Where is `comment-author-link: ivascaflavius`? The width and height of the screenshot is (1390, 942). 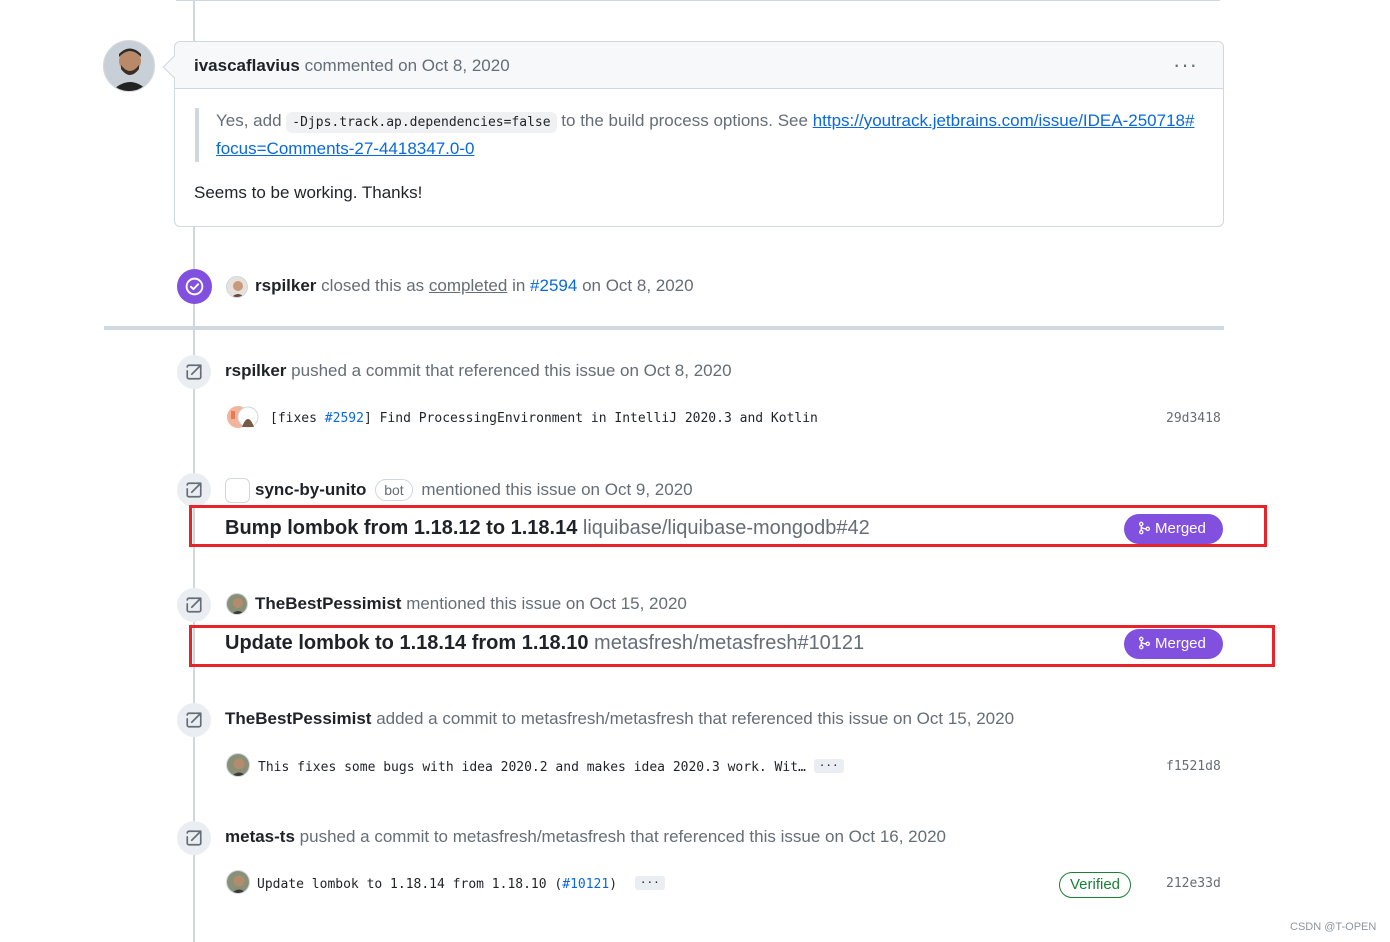
comment-author-link: ivascaflavius is located at coordinates (247, 65).